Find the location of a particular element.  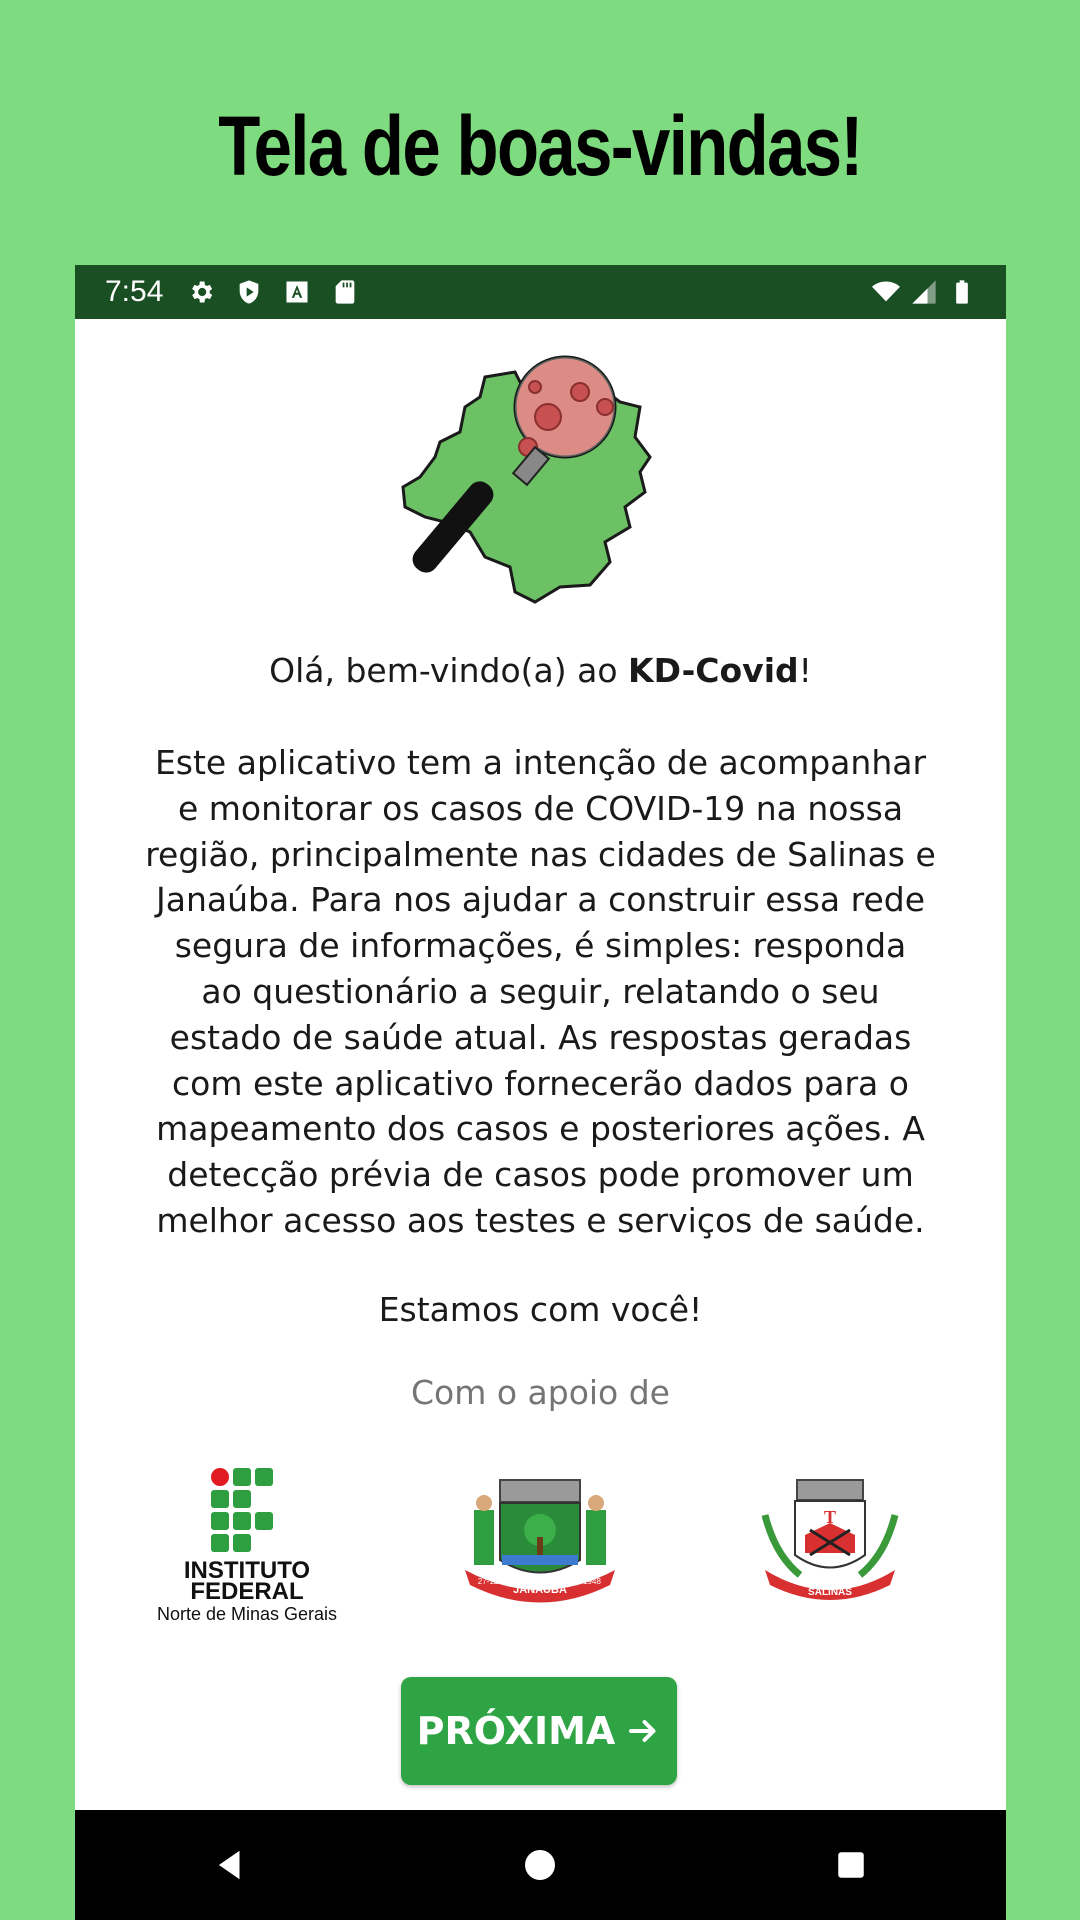

recents-icon is located at coordinates (851, 1865).